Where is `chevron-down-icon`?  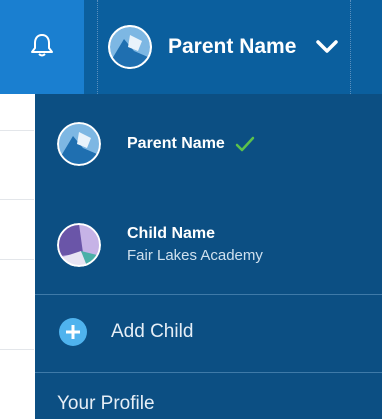
chevron-down-icon is located at coordinates (327, 47).